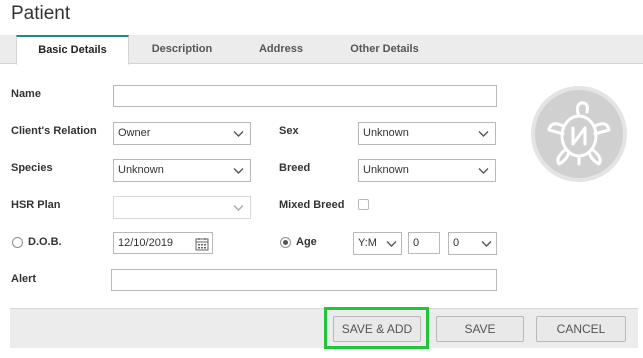 The height and width of the screenshot is (358, 643). I want to click on save-button: SAVE, so click(480, 329).